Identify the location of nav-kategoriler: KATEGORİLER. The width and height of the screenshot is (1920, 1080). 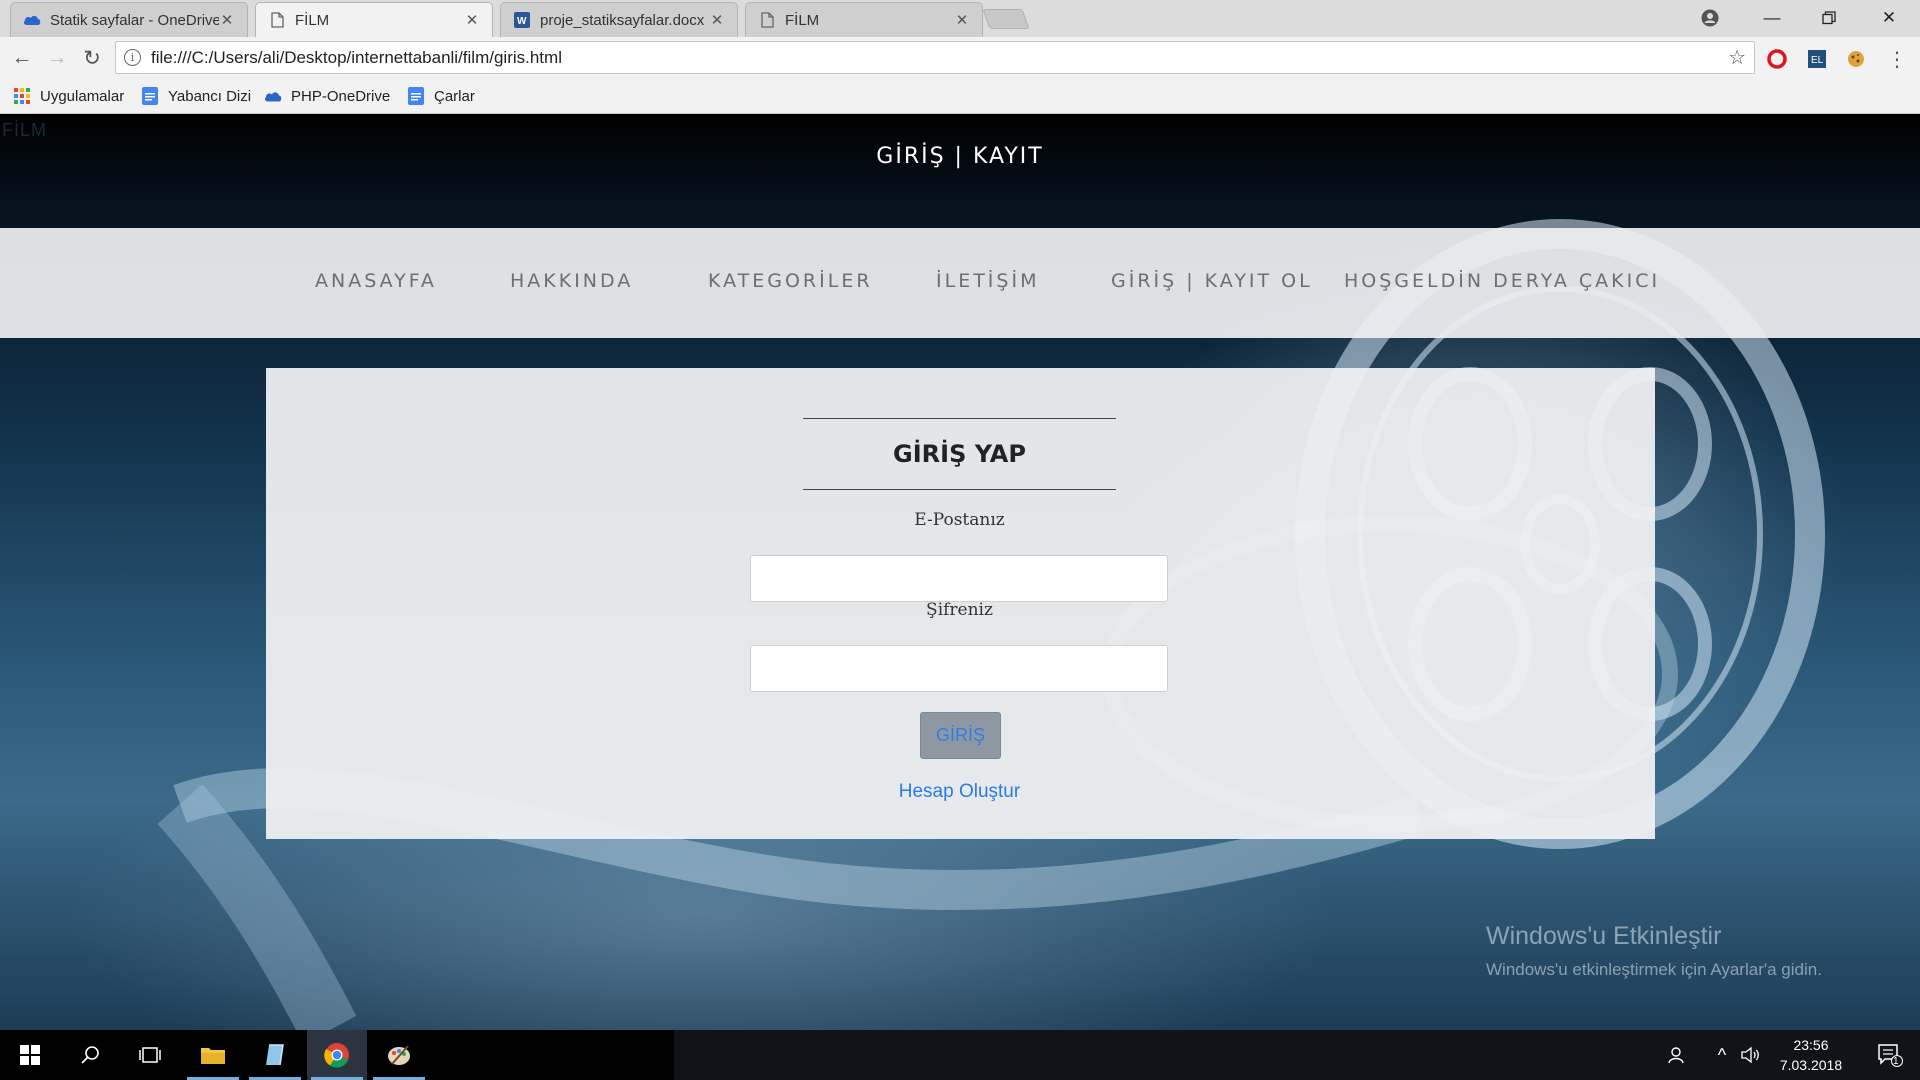
(790, 281).